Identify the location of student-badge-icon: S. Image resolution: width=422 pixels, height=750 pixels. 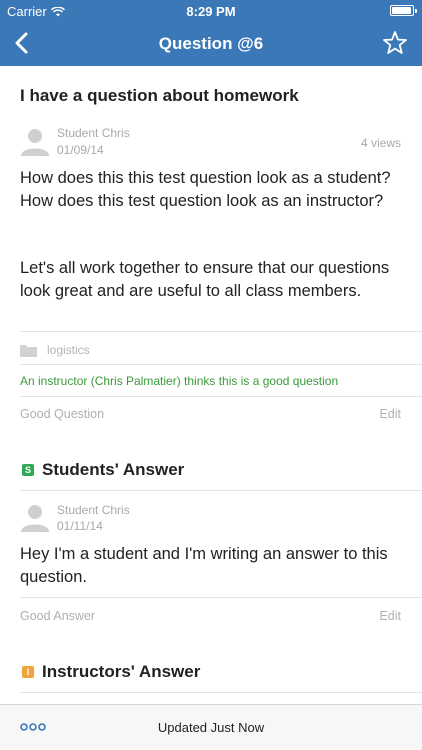
(28, 470).